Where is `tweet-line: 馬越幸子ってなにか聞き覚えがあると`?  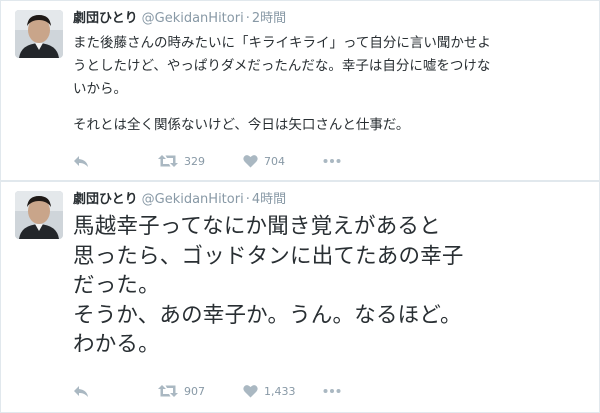 tweet-line: 馬越幸子ってなにか聞き覚えがあると is located at coordinates (257, 226).